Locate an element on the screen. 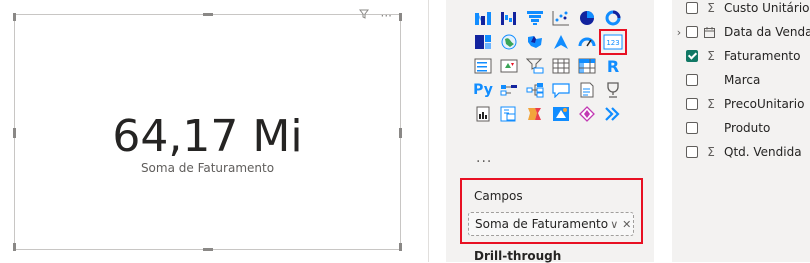  treemap-icon is located at coordinates (483, 42).